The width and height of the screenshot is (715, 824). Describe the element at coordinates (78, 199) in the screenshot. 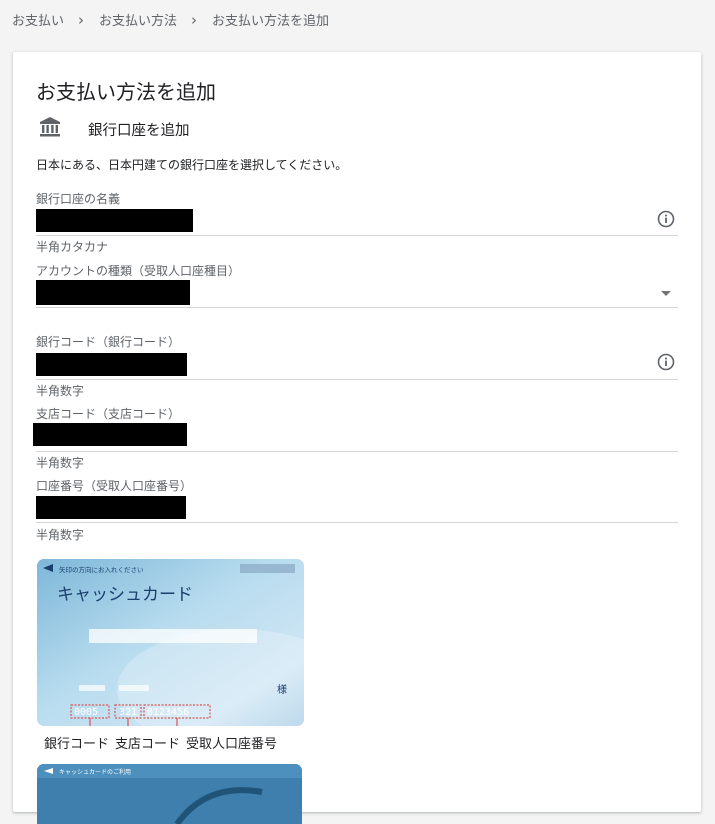

I see `account-name-label: 銀行口座の名義` at that location.